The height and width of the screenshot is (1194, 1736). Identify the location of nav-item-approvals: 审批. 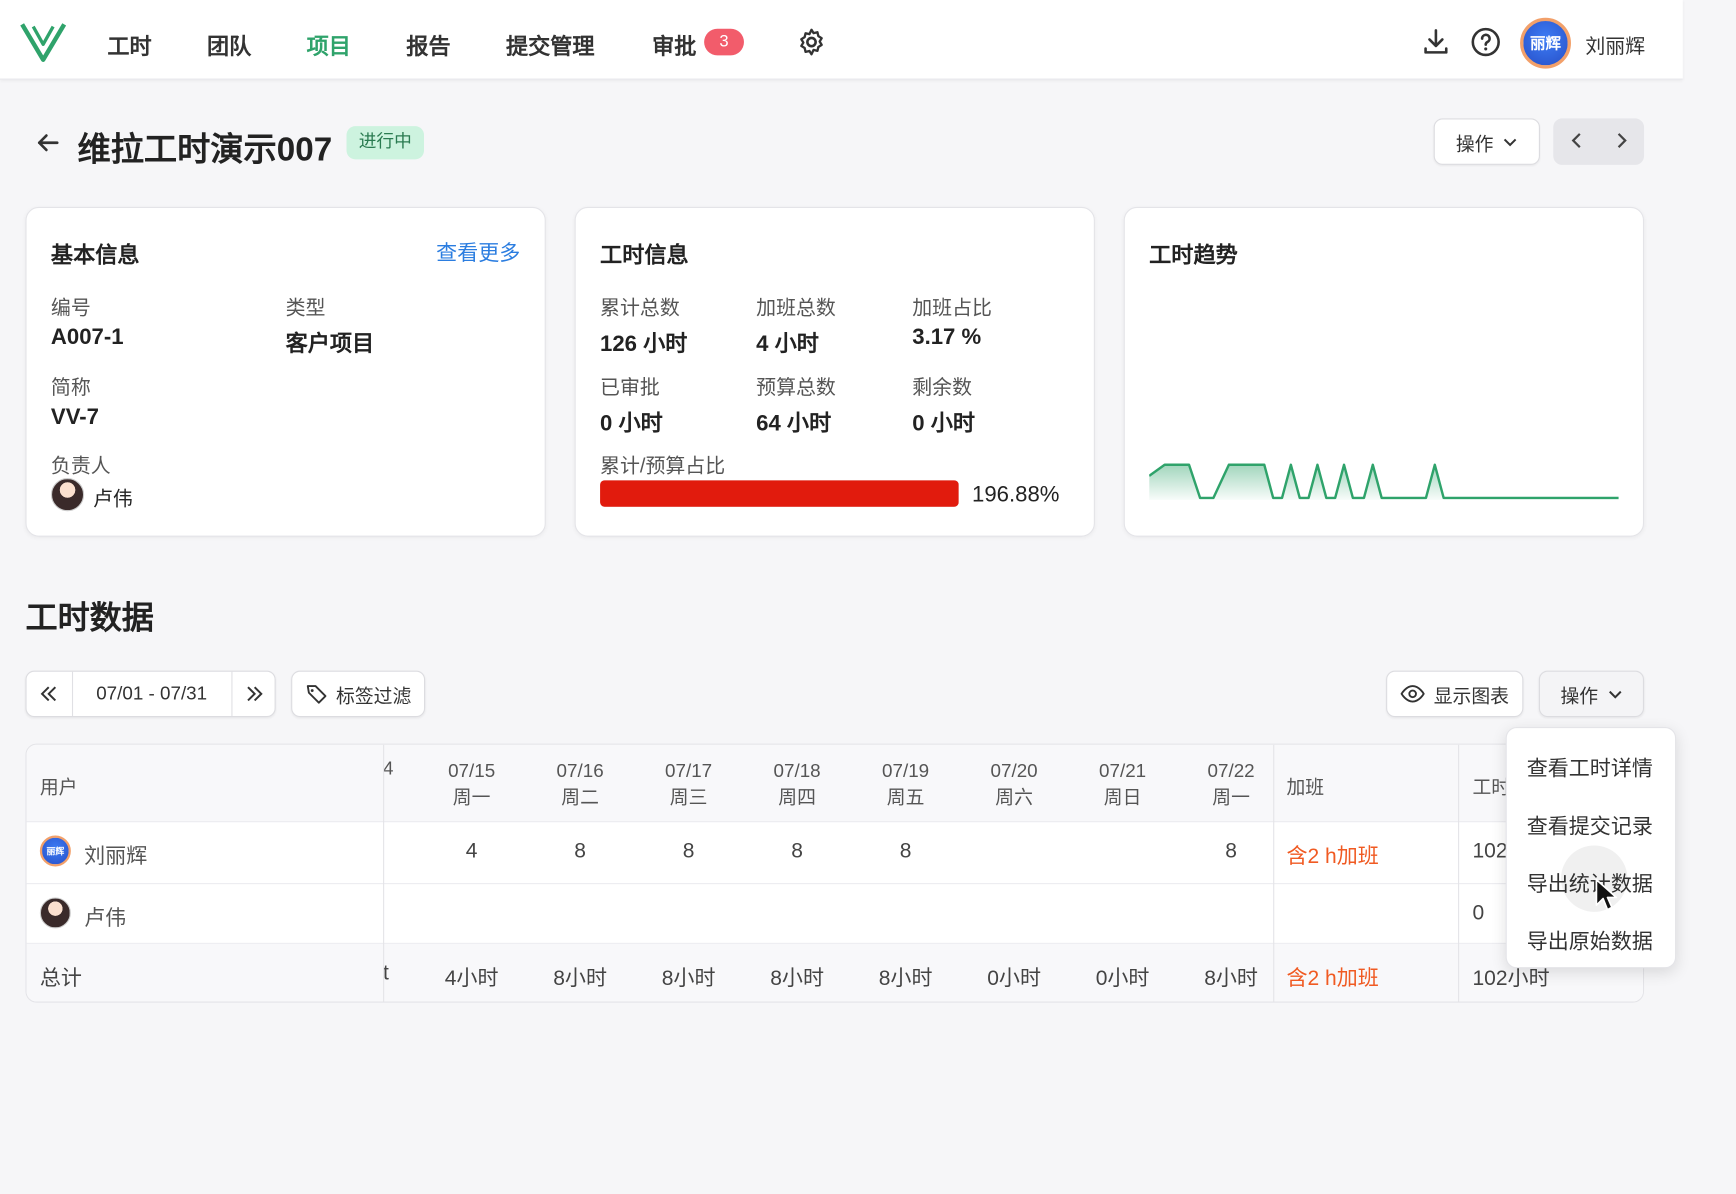
(674, 45).